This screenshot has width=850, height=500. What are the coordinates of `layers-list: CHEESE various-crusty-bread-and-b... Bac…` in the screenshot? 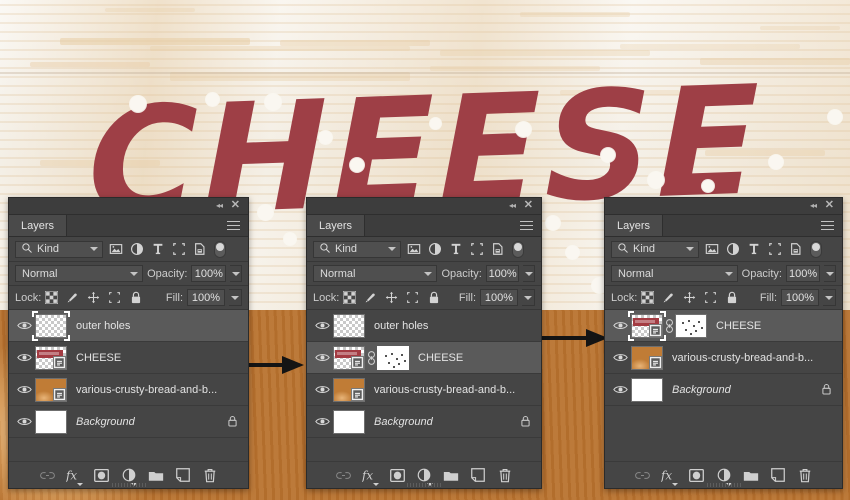 It's located at (723, 385).